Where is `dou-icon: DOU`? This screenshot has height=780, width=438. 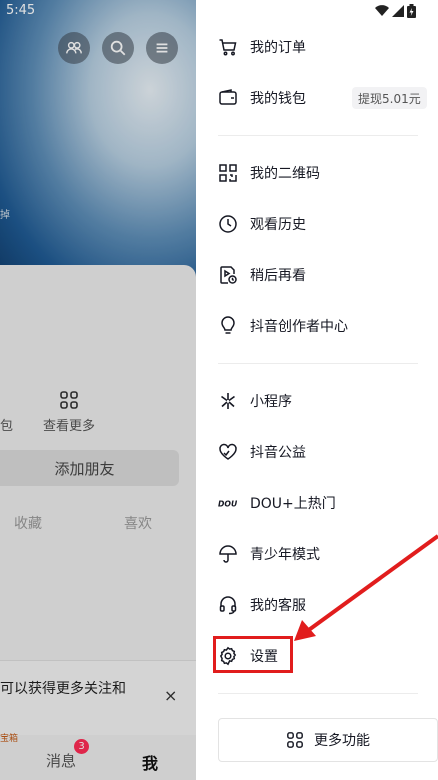 dou-icon: DOU is located at coordinates (228, 503).